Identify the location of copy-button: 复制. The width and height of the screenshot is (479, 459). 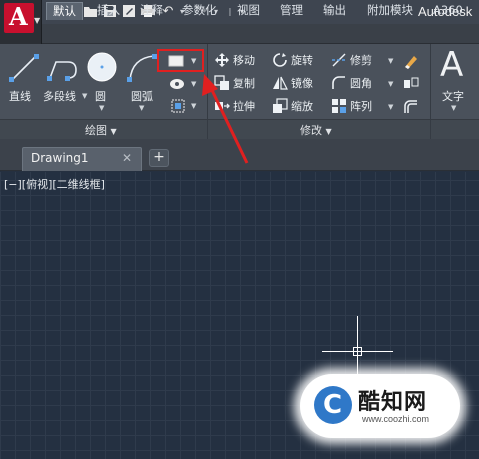
(234, 84).